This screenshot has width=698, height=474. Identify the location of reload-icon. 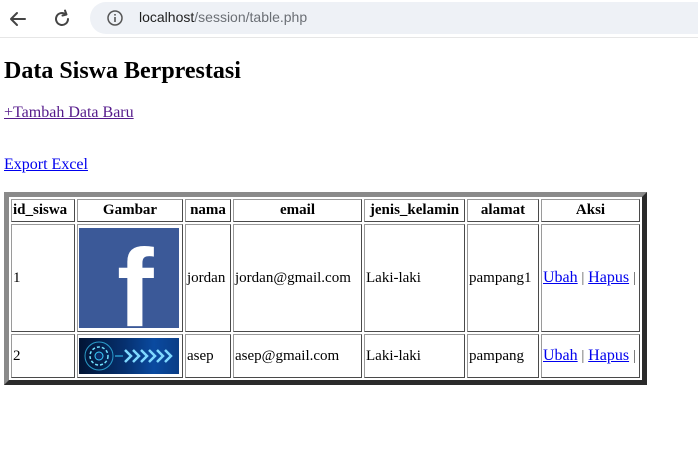
(62, 17).